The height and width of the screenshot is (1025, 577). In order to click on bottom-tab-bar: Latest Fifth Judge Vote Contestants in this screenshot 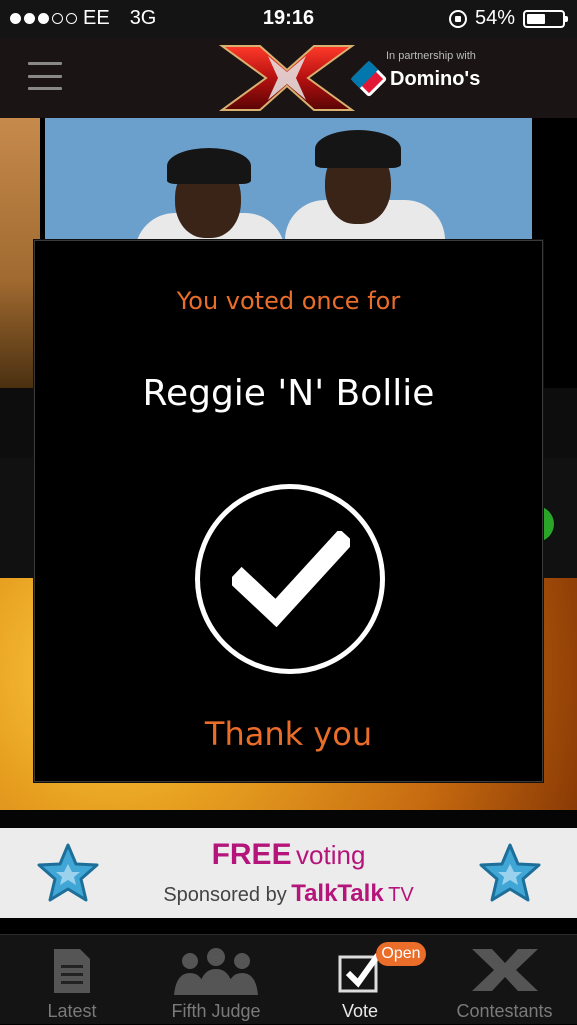, I will do `click(288, 979)`.